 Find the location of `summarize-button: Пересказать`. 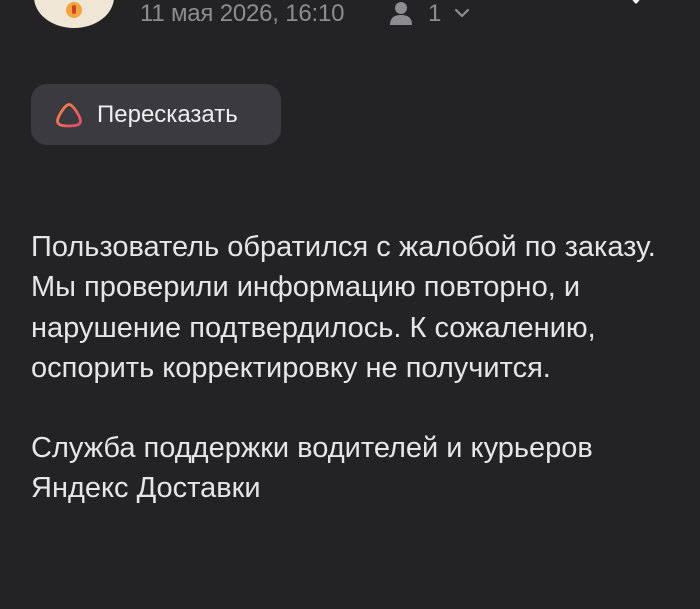

summarize-button: Пересказать is located at coordinates (156, 114).